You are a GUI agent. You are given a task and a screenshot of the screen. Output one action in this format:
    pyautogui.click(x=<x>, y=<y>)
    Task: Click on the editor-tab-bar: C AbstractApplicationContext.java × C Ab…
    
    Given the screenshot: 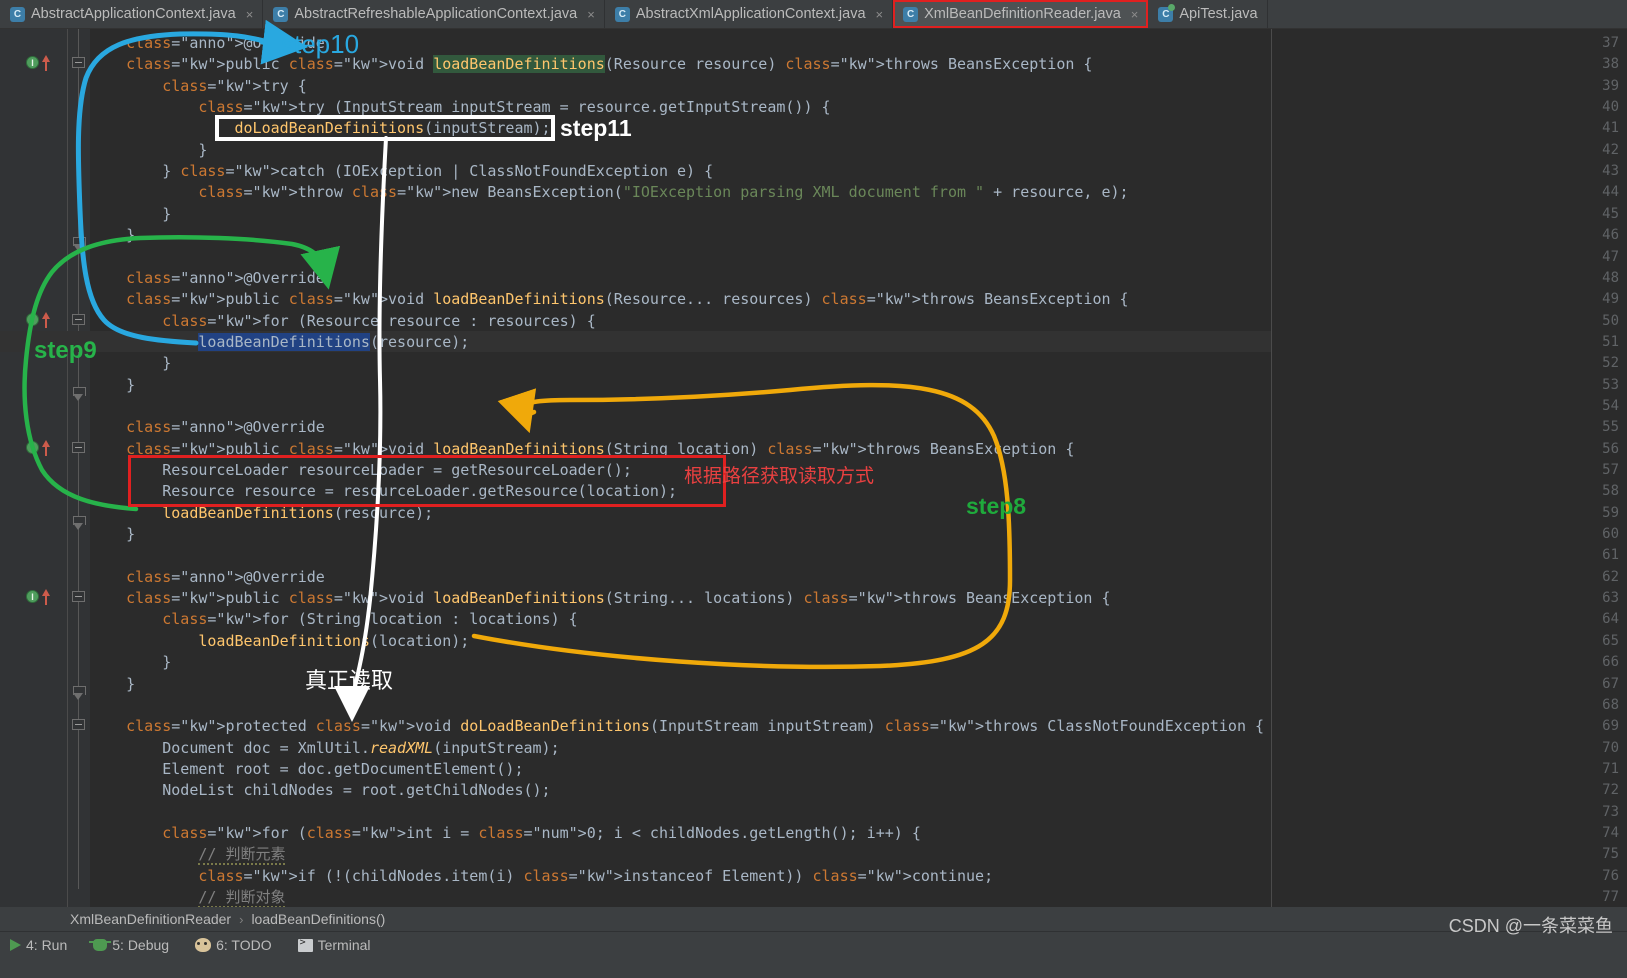 What is the action you would take?
    pyautogui.click(x=813, y=14)
    